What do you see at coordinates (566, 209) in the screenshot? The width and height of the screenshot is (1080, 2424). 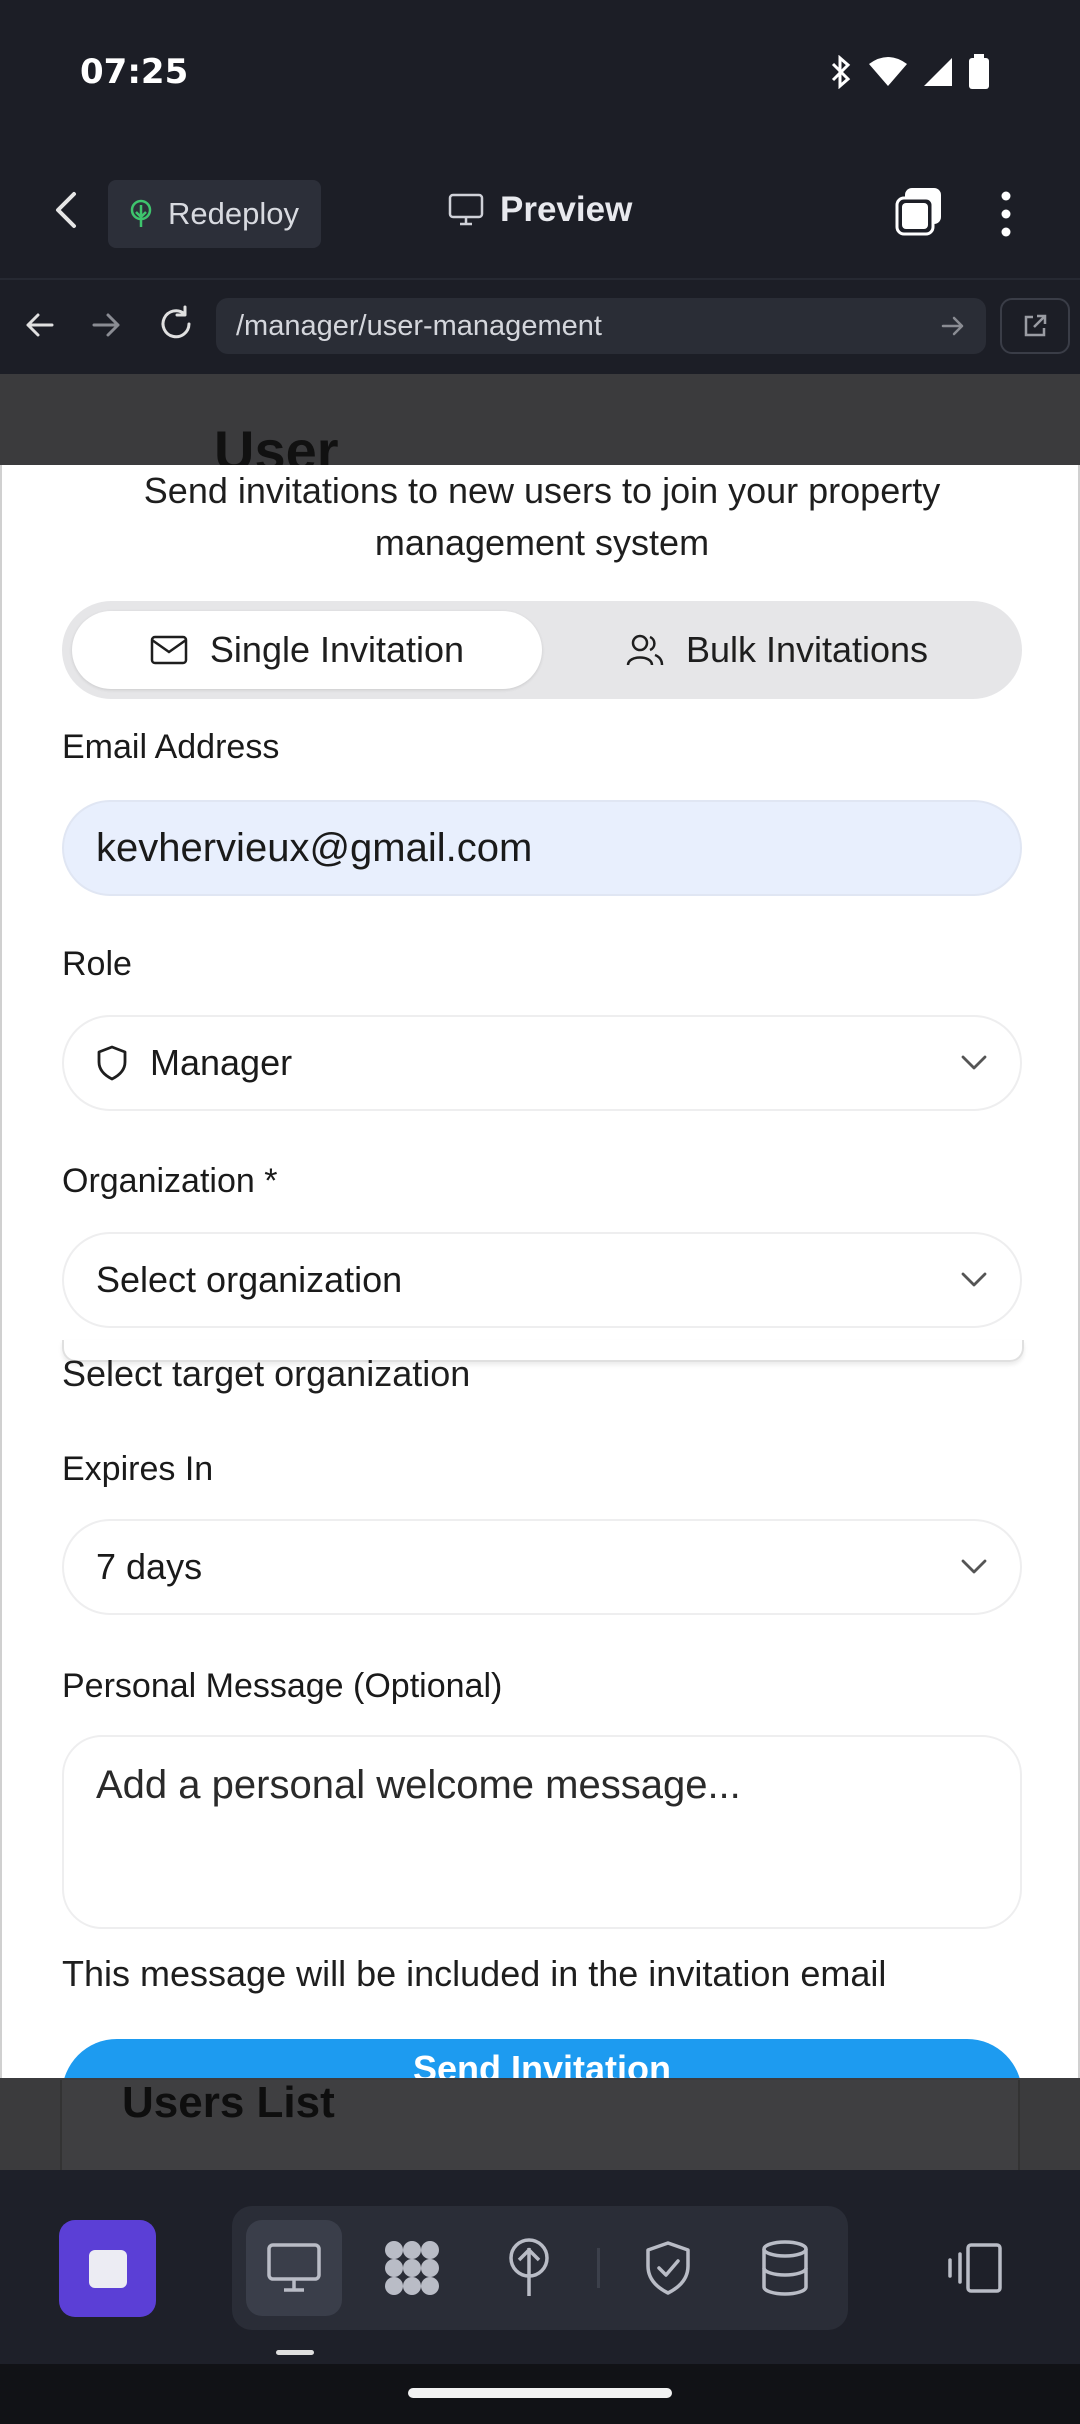 I see `preview-label: Preview` at bounding box center [566, 209].